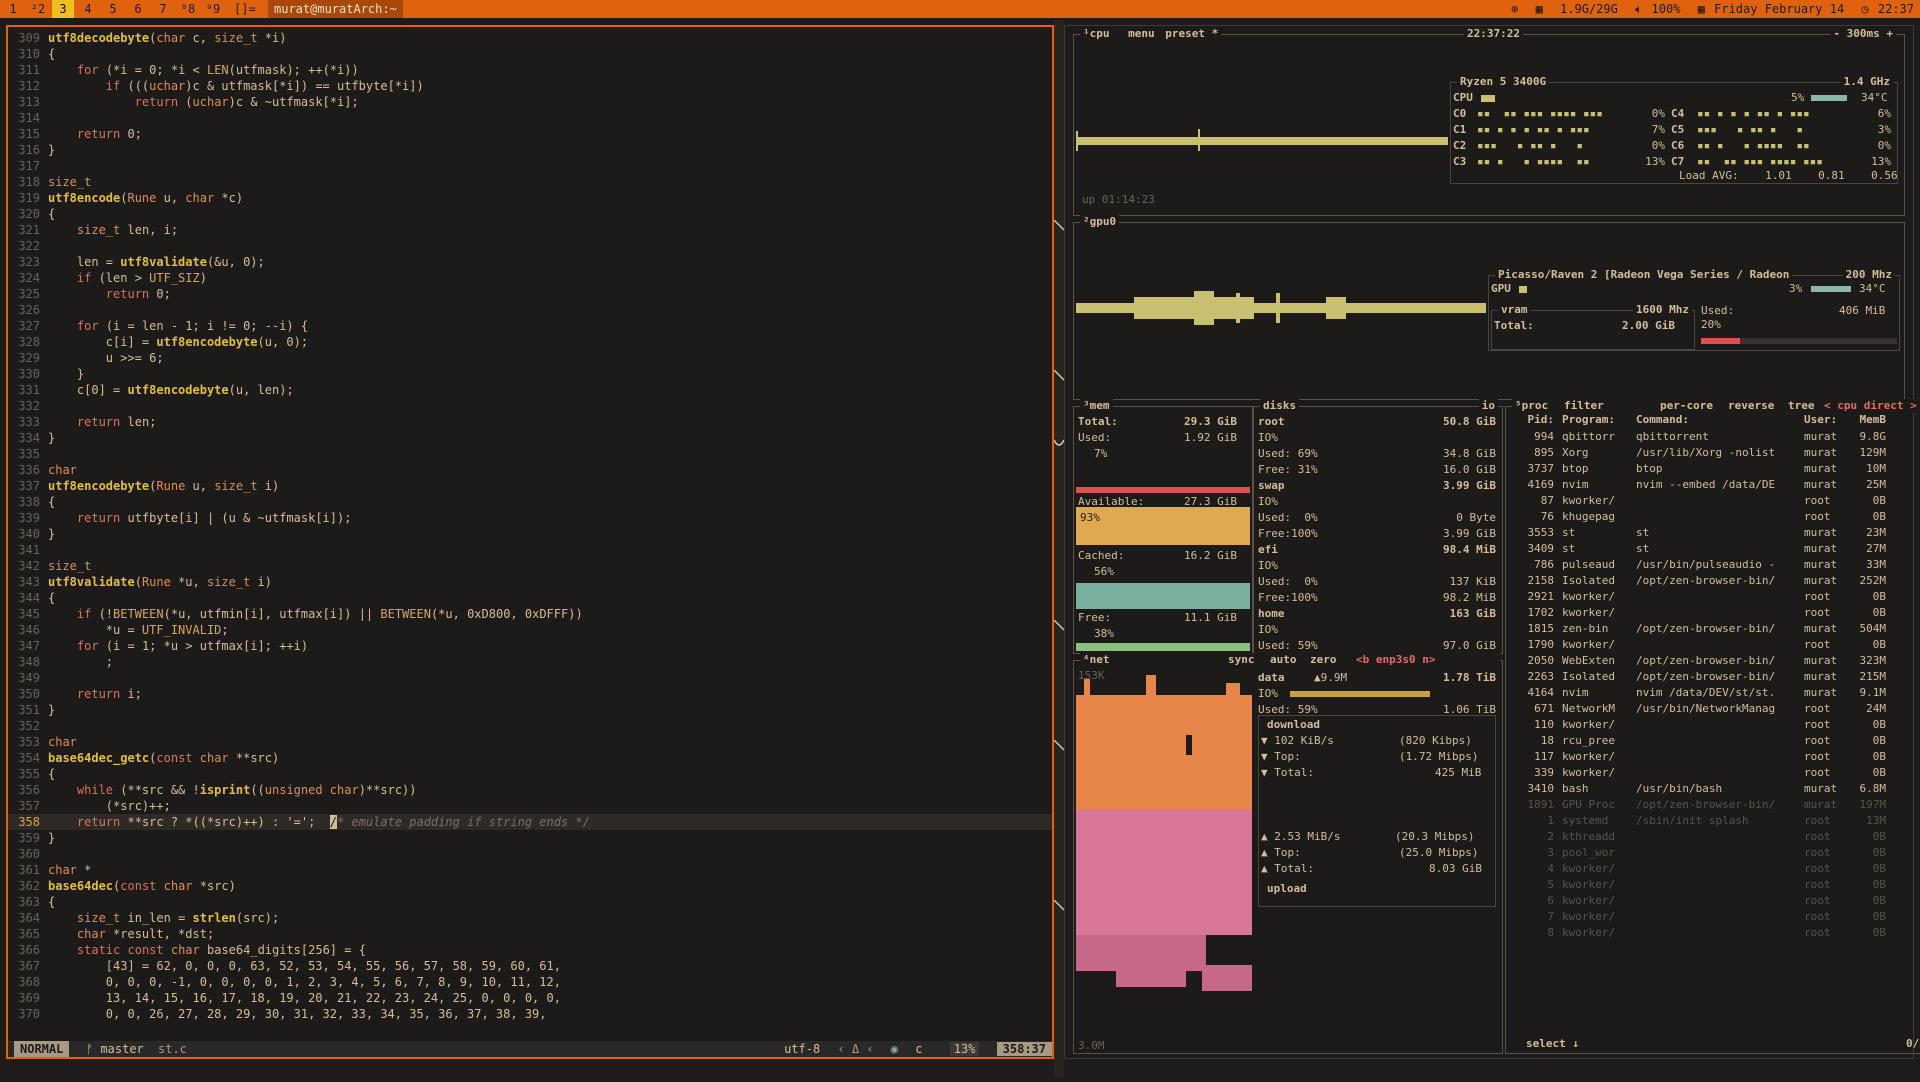 The image size is (1920, 1082). What do you see at coordinates (1713, 917) in the screenshot?
I see `proc-row: 7 kworker/root 0B 0.0` at bounding box center [1713, 917].